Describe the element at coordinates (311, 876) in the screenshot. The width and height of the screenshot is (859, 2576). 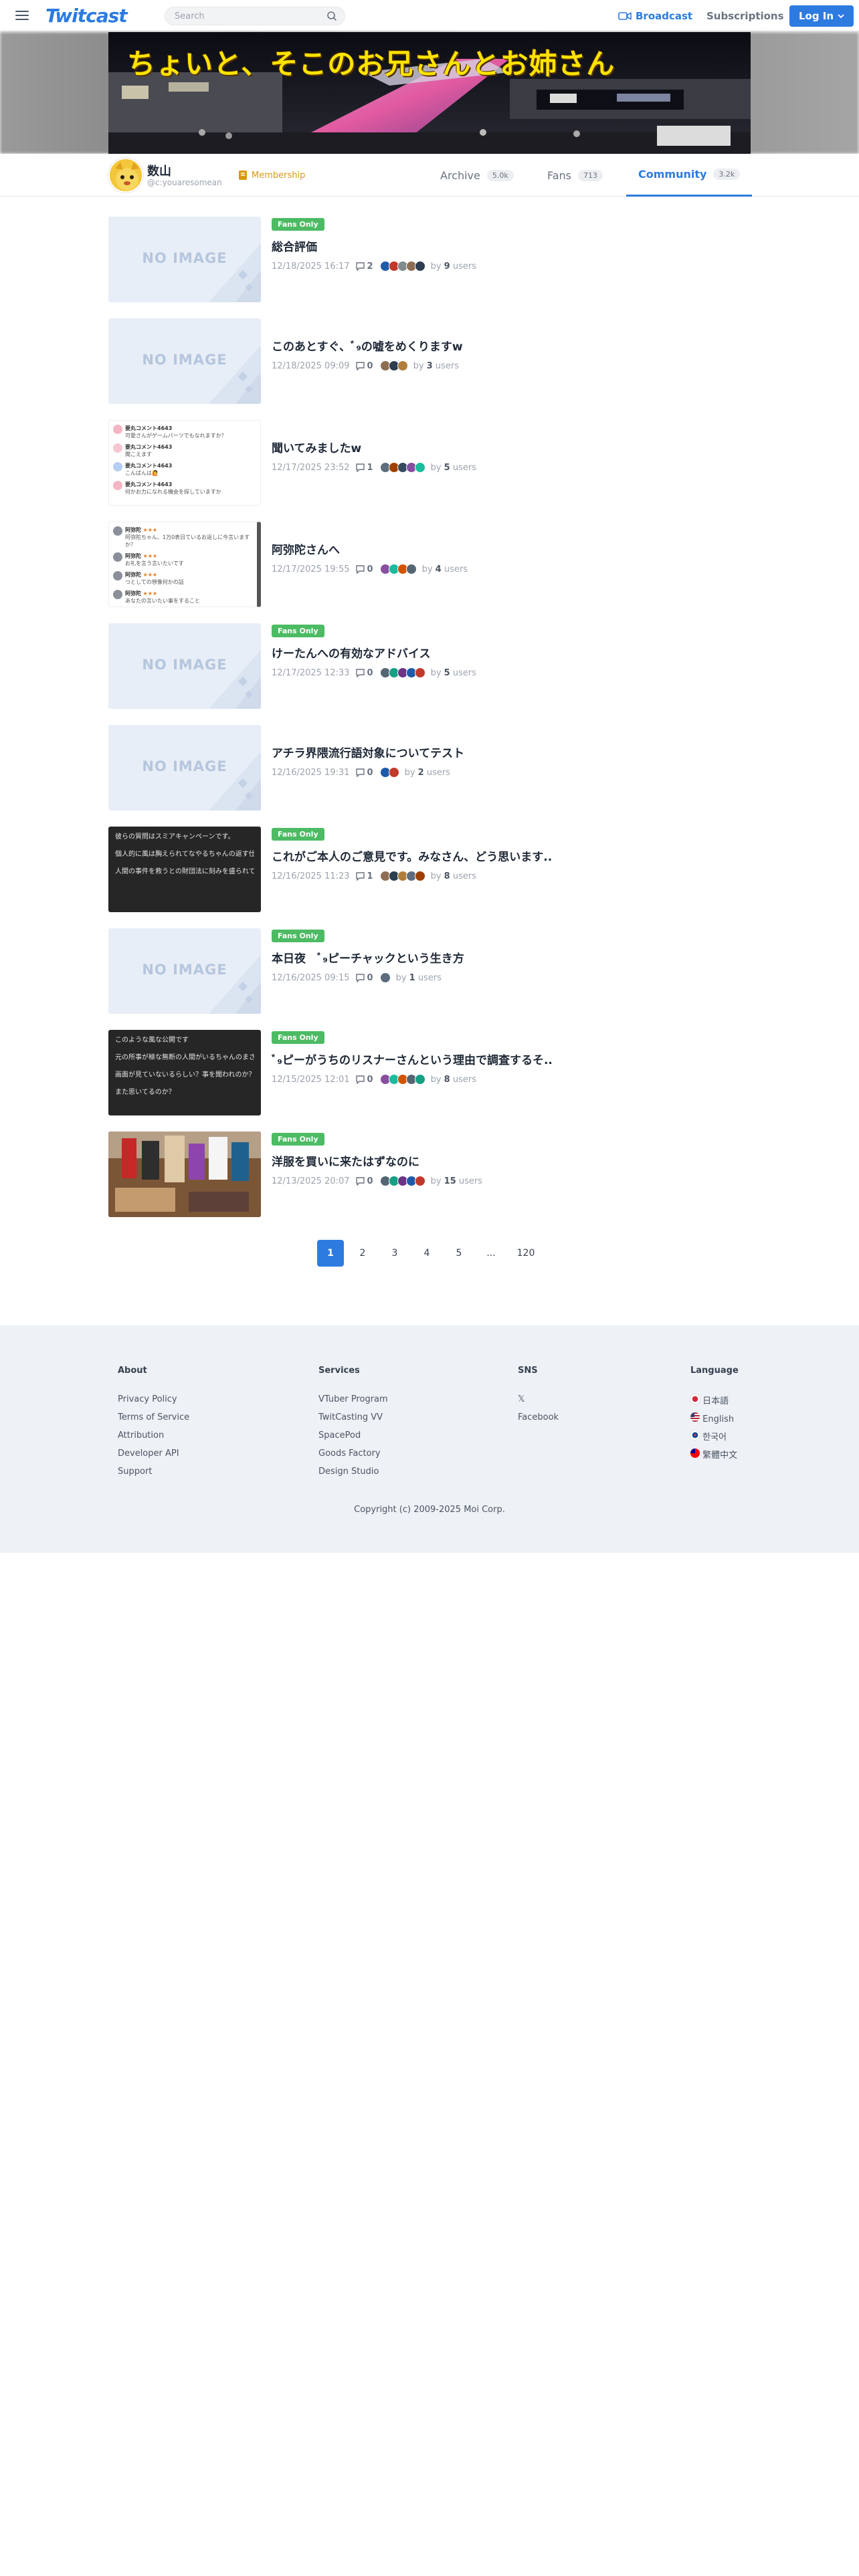
I see `post-date: 12/16/2025 11:23` at that location.